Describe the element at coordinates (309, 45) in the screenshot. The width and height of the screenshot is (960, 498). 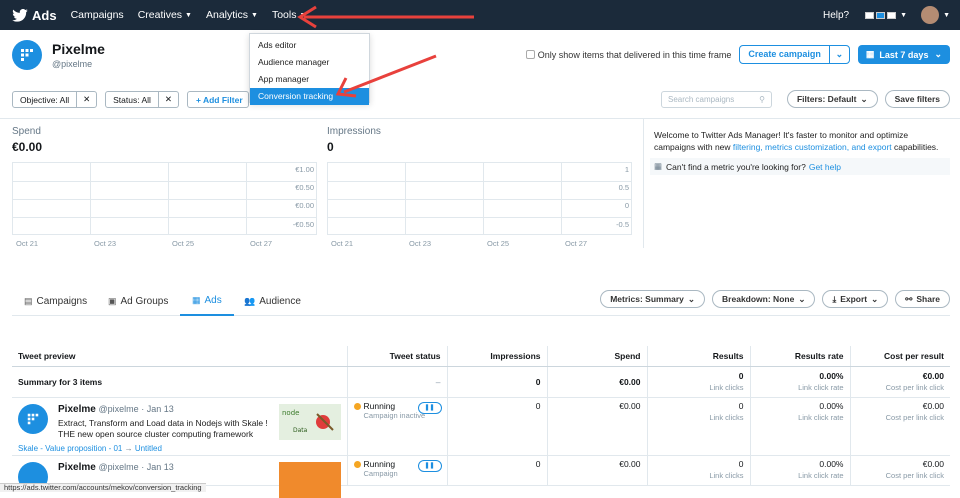
I see `menu-item-ads-editor: Ads editor` at that location.